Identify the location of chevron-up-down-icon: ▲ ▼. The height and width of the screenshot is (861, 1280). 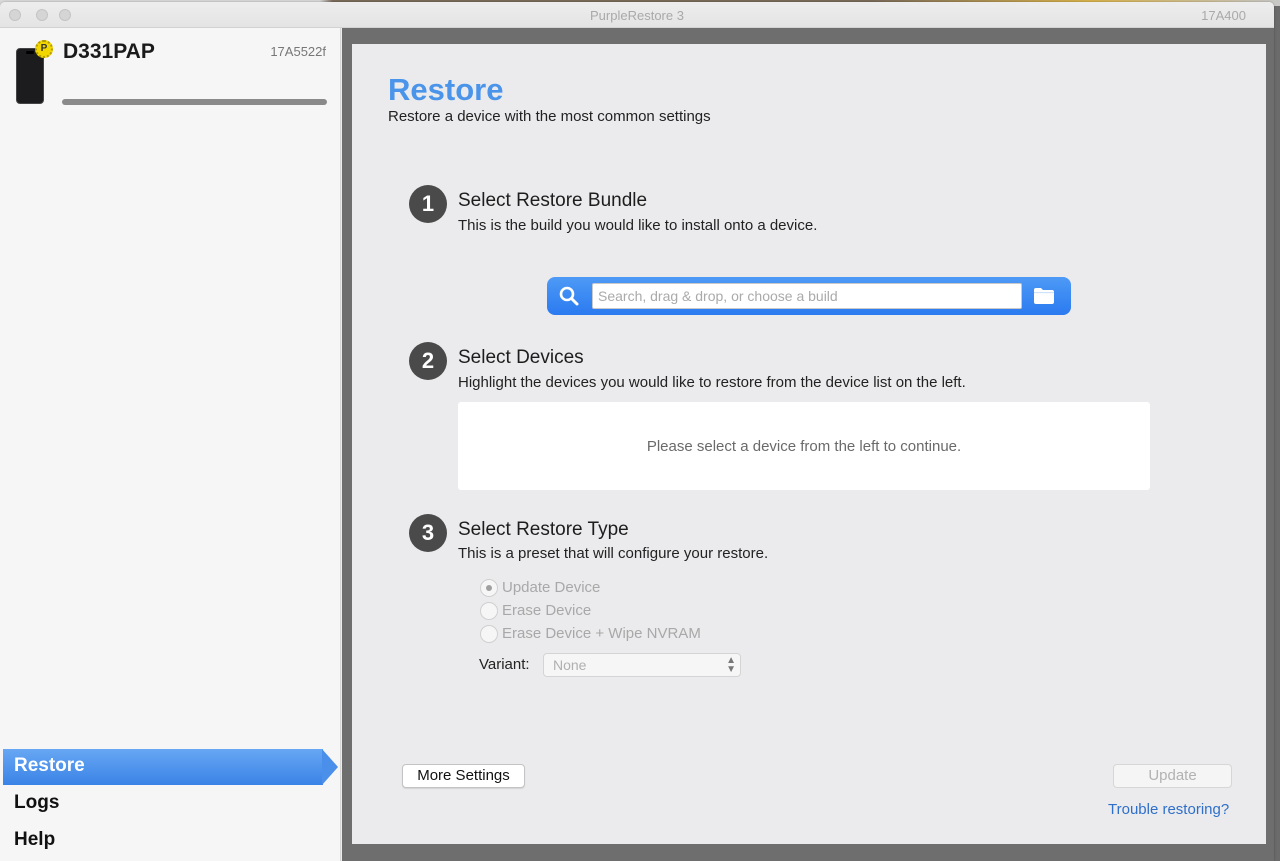
(731, 665).